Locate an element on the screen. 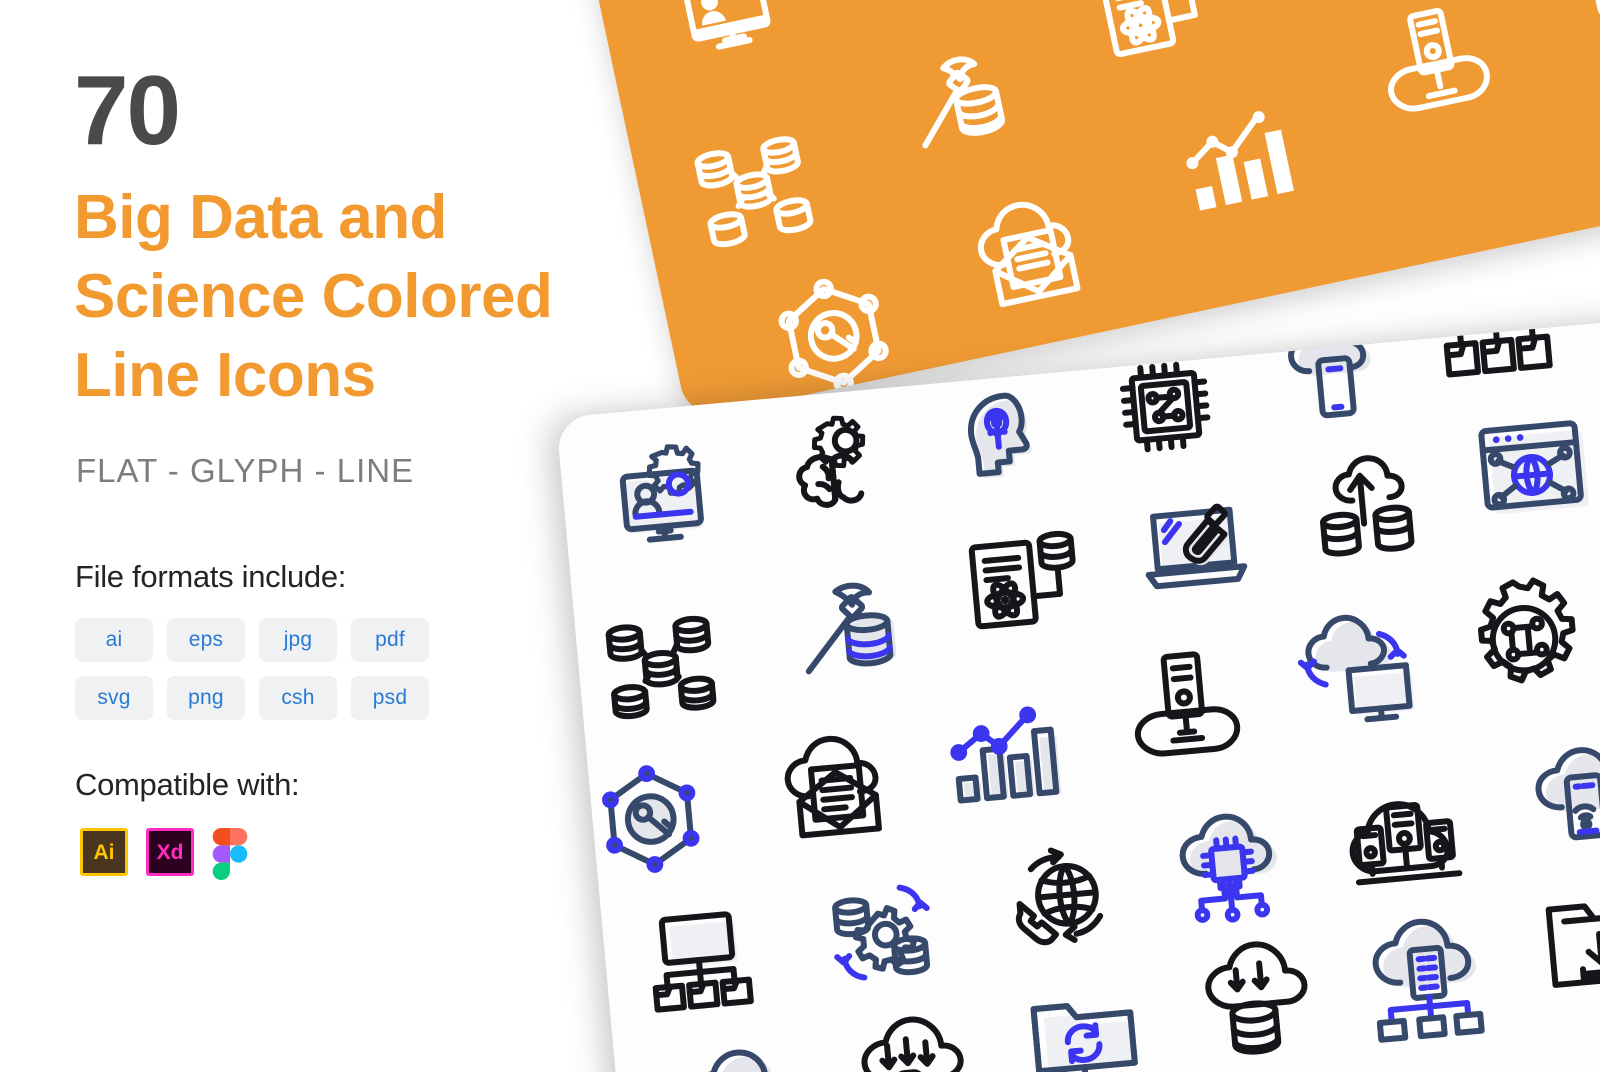 Image resolution: width=1600 pixels, height=1072 pixels. cloud-mobile-wifi-icon is located at coordinates (1559, 800).